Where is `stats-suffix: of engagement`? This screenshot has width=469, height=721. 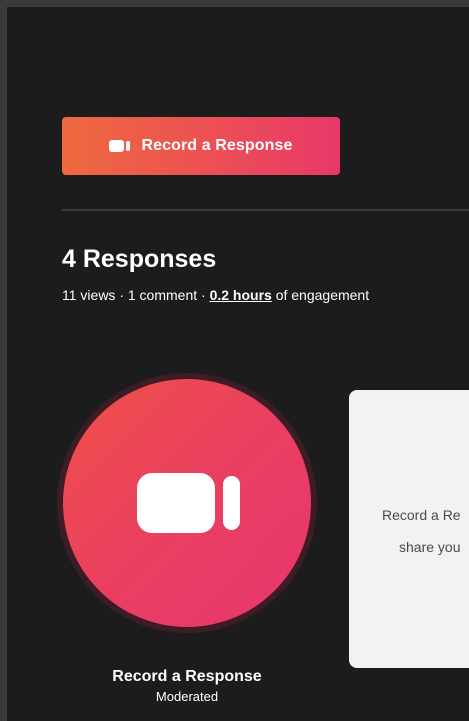
stats-suffix: of engagement is located at coordinates (320, 295).